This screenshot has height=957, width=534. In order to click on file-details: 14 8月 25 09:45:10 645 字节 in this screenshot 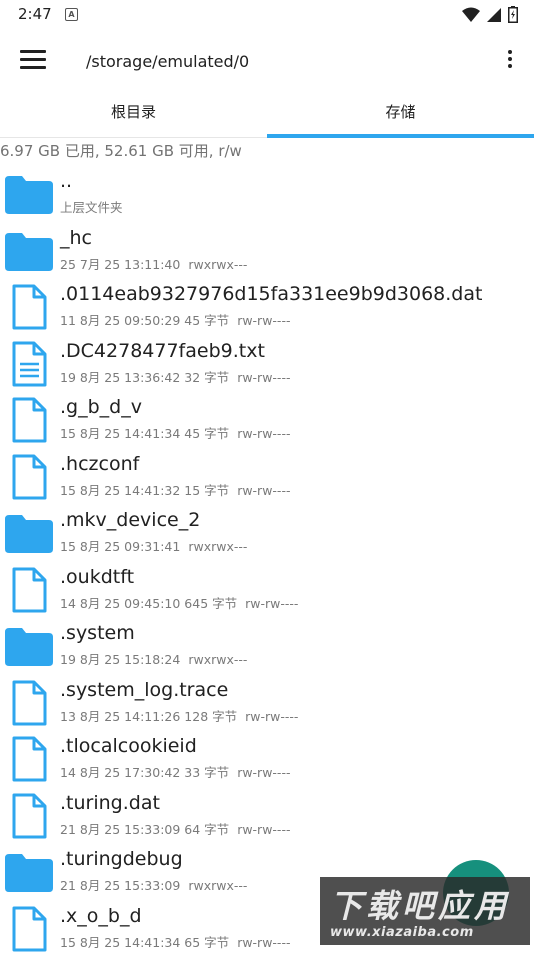, I will do `click(148, 603)`.